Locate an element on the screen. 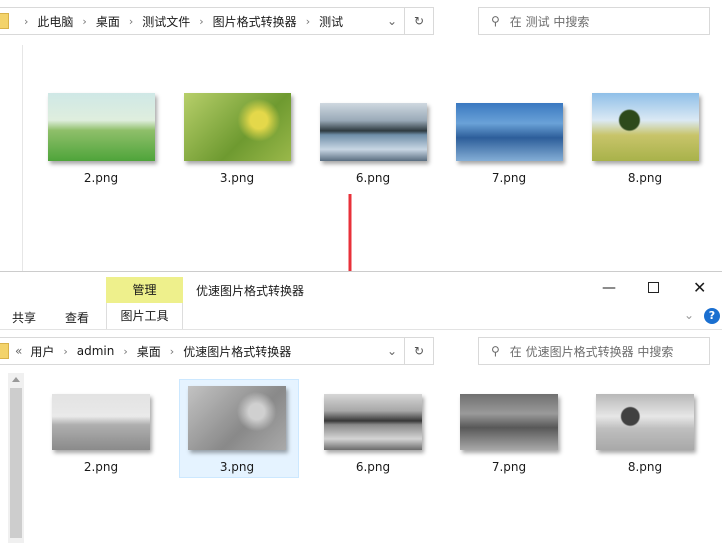  ribbon-tab-share: 共享 is located at coordinates (24, 317).